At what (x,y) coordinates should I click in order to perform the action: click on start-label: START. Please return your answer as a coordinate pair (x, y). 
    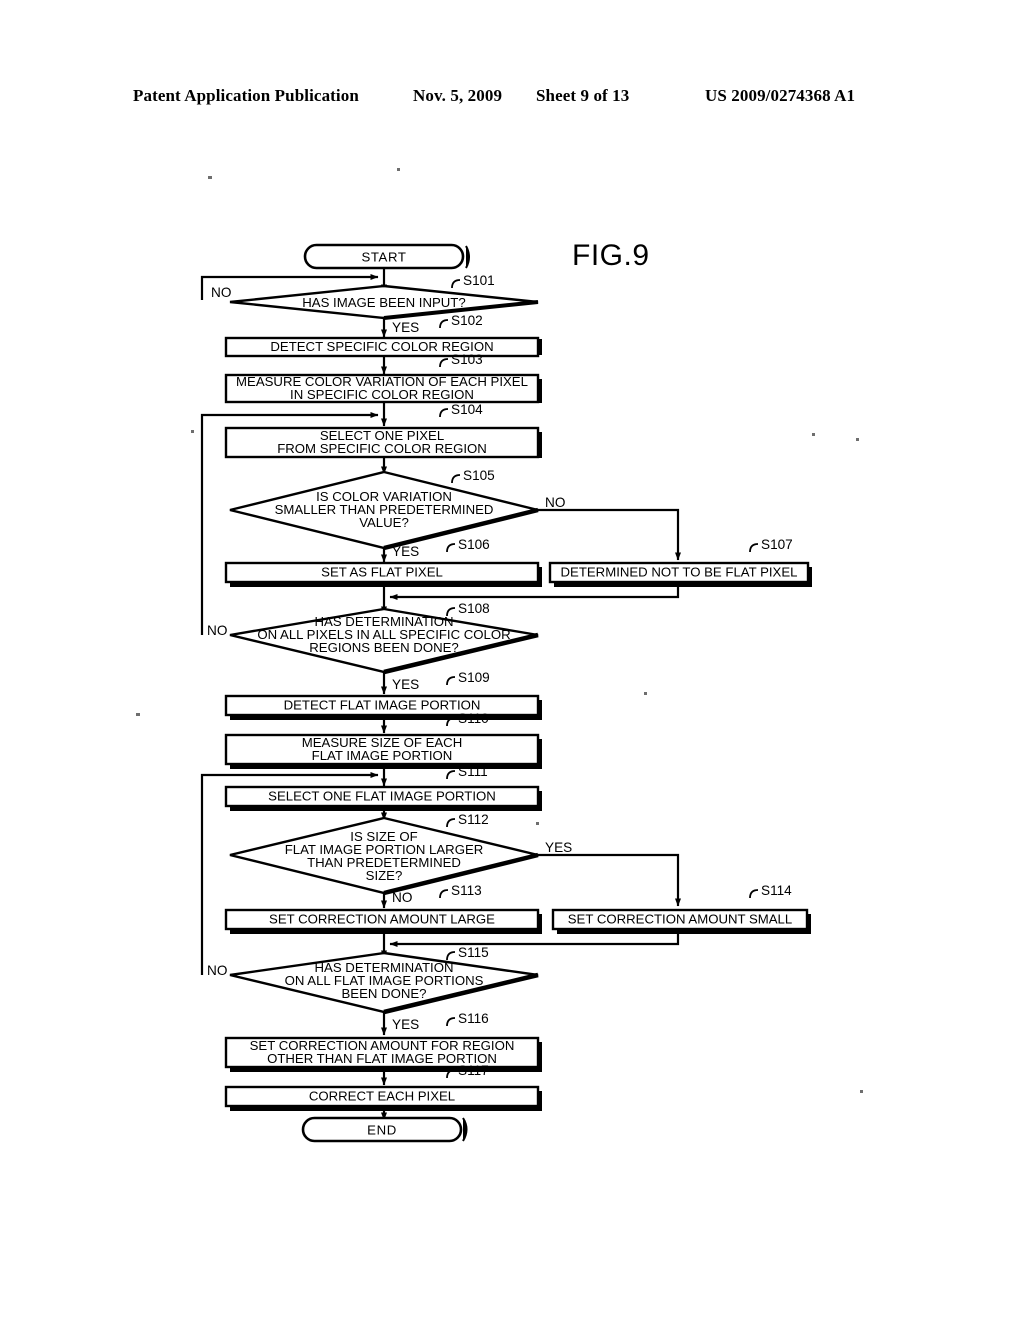
    Looking at the image, I should click on (383, 257).